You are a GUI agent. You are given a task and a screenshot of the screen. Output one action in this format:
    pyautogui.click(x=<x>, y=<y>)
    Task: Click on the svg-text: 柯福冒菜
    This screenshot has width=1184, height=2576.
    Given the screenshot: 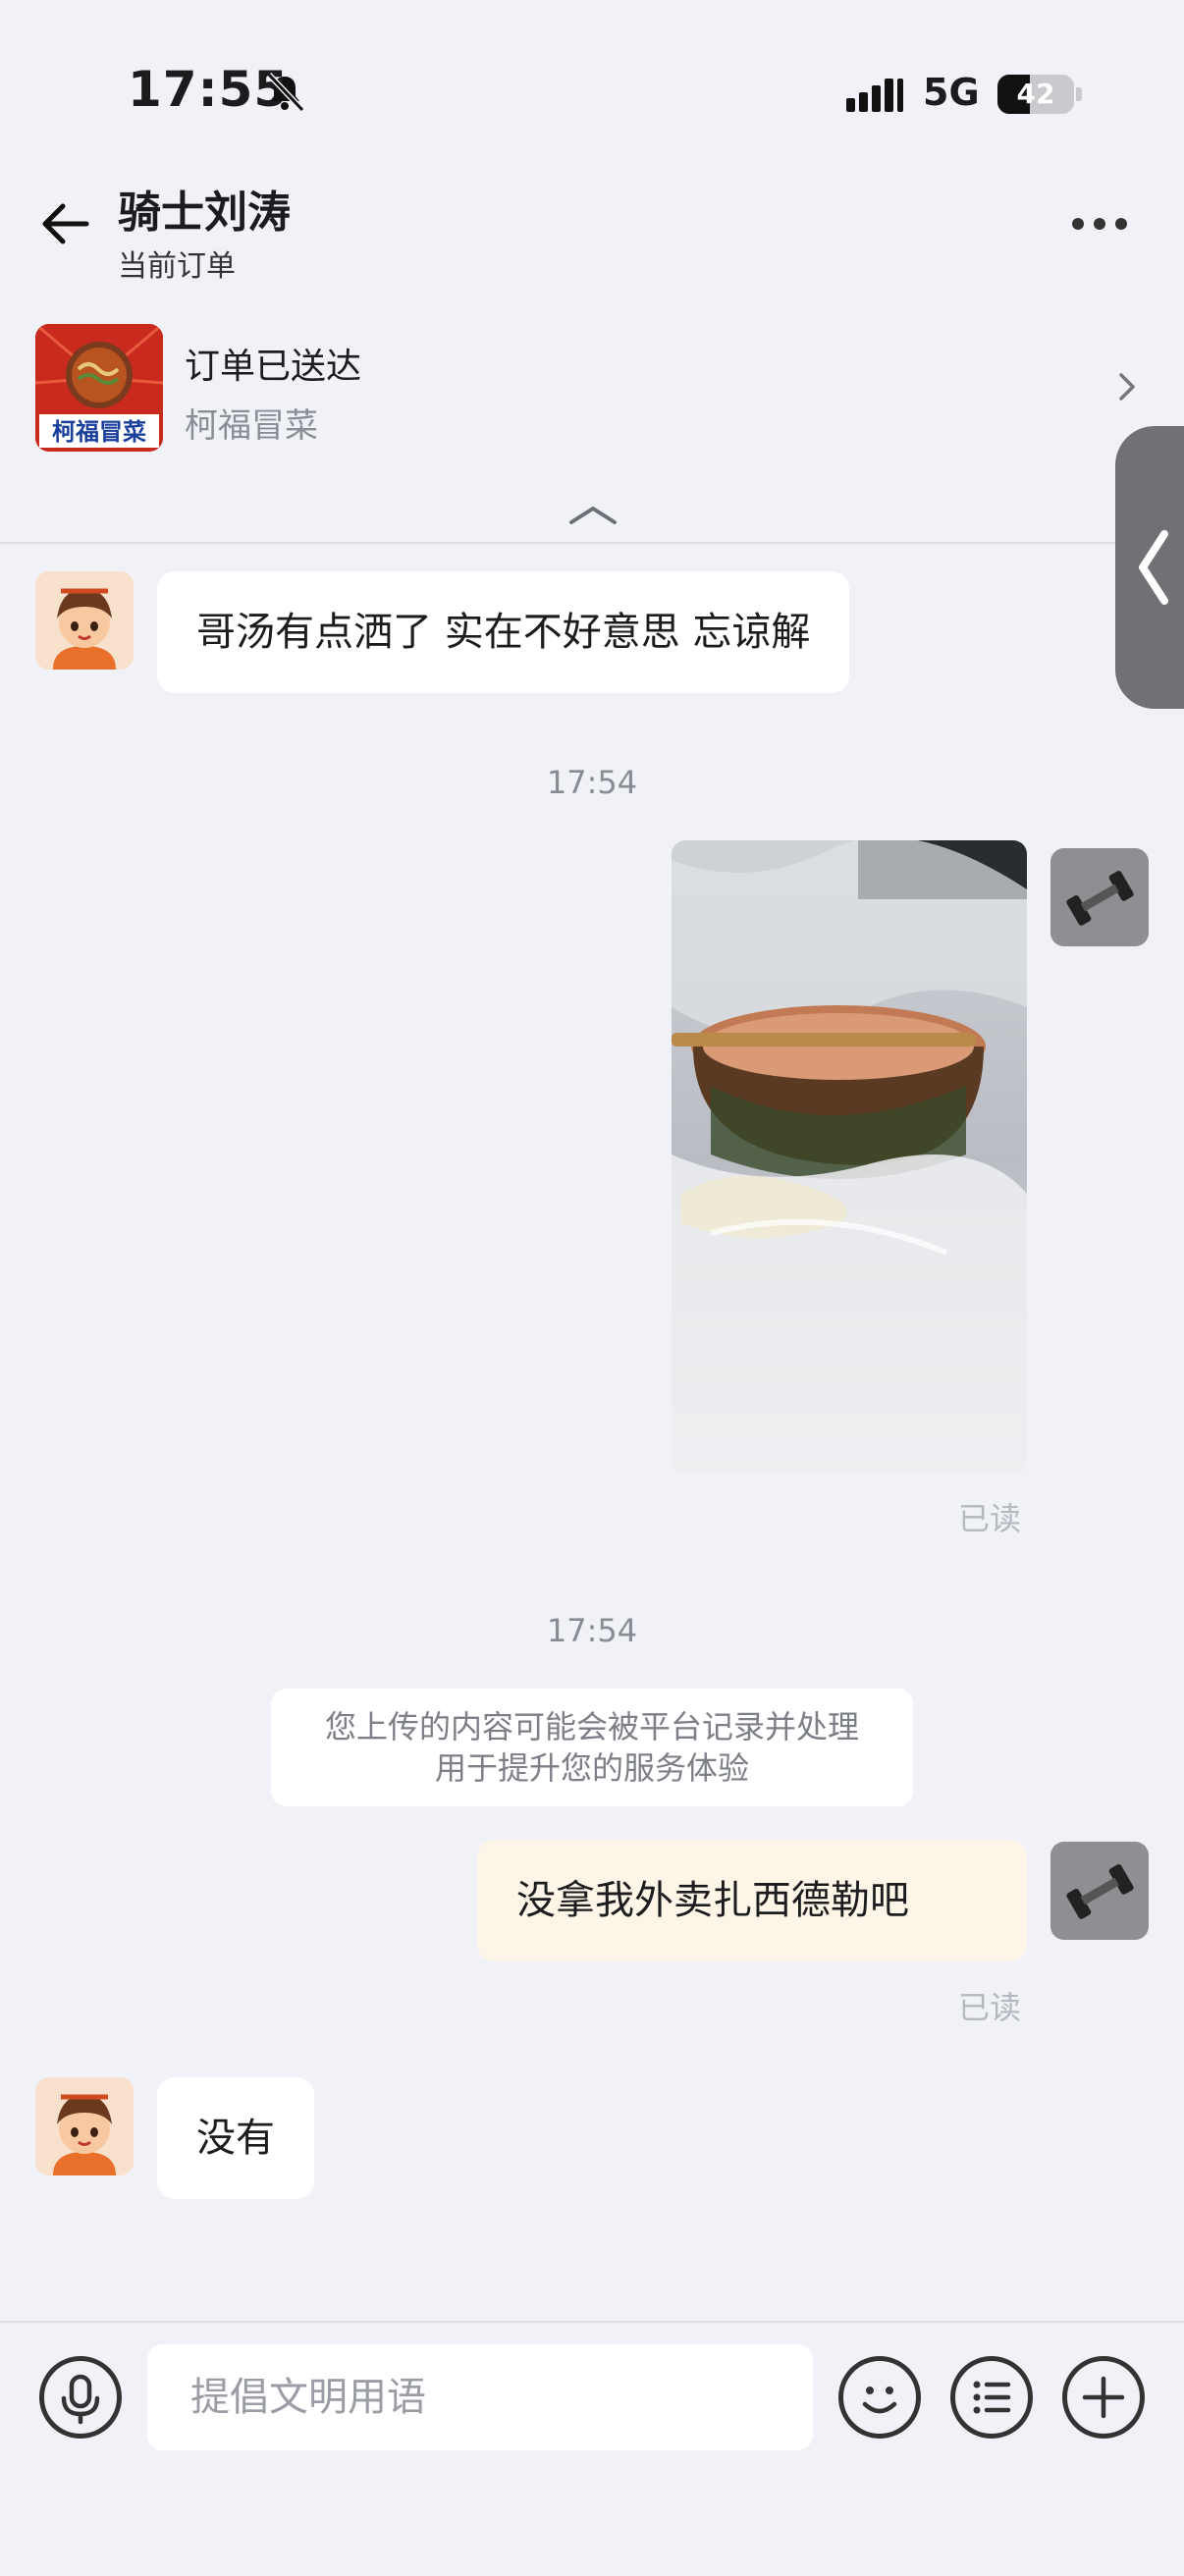 What is the action you would take?
    pyautogui.click(x=99, y=432)
    